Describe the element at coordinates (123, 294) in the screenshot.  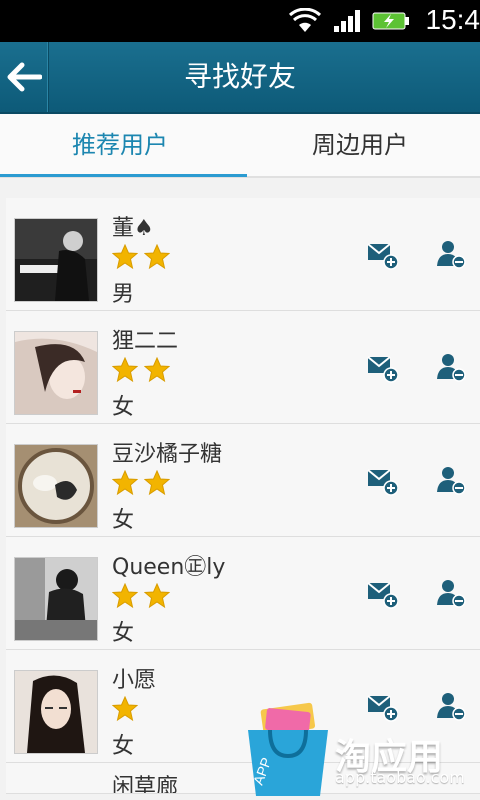
I see `user-gender: 男` at that location.